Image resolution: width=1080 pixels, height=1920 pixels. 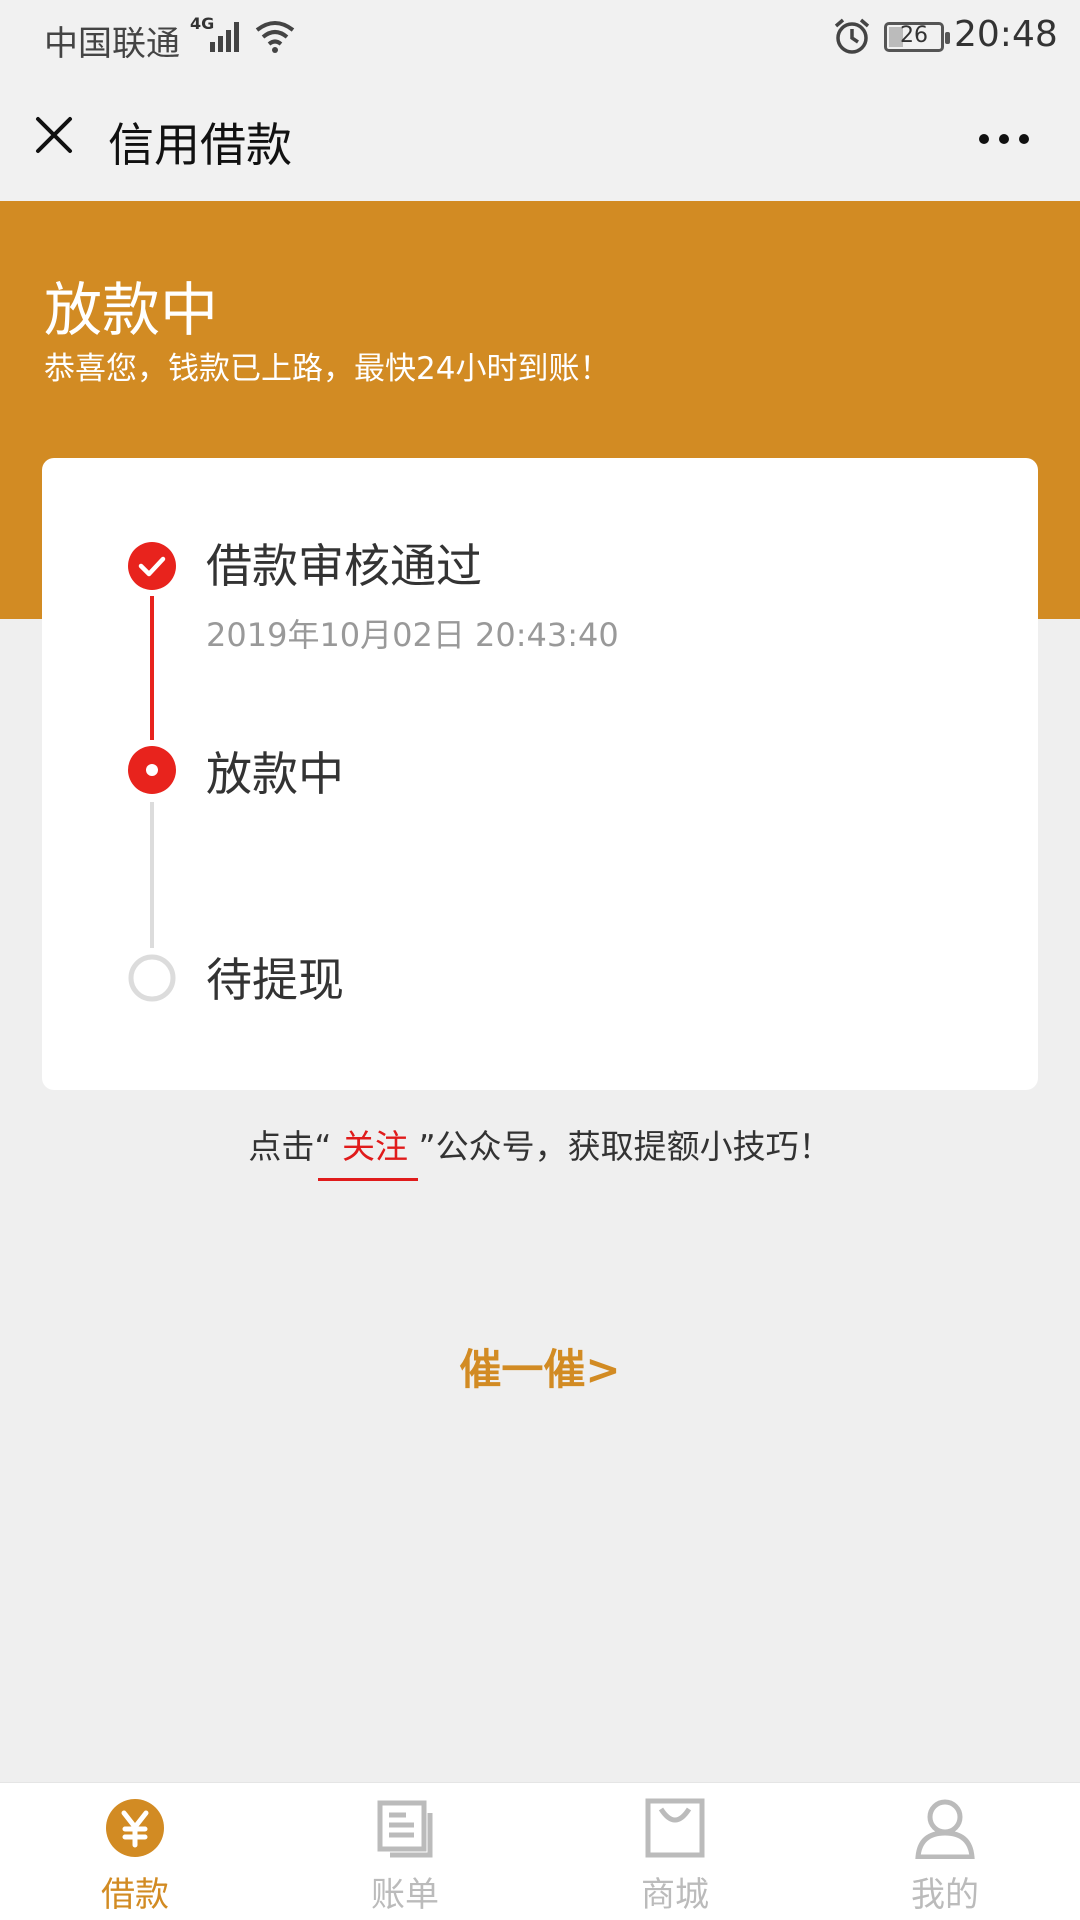 I want to click on step-title-disbursing: 放款中, so click(x=275, y=774).